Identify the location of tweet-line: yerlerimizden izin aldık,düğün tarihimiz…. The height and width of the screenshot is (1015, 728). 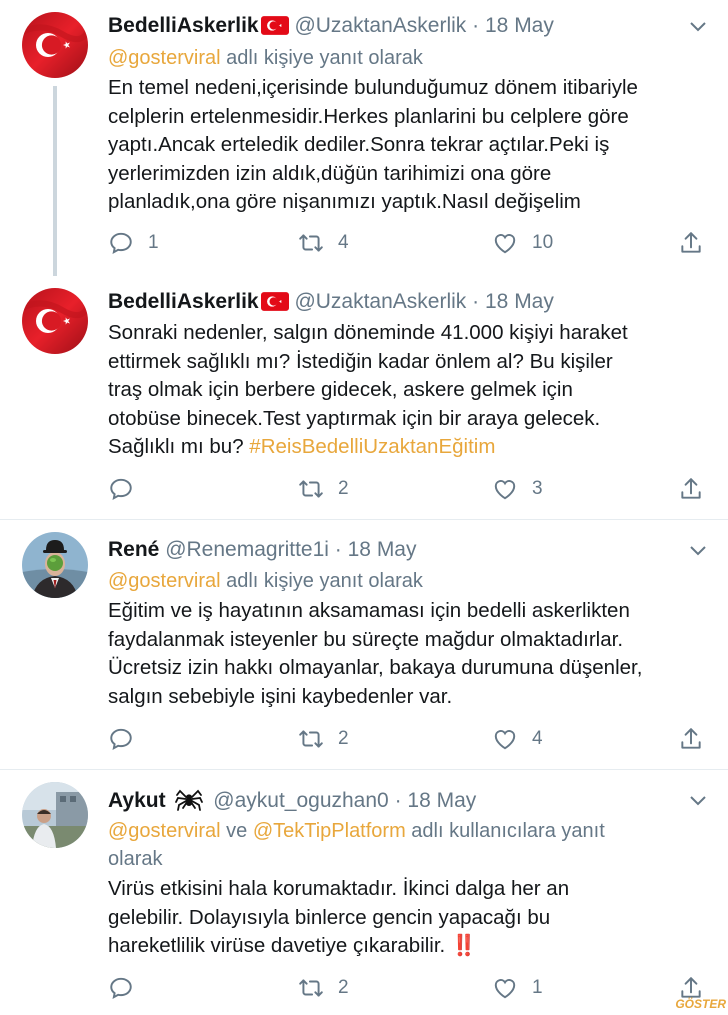
(330, 173).